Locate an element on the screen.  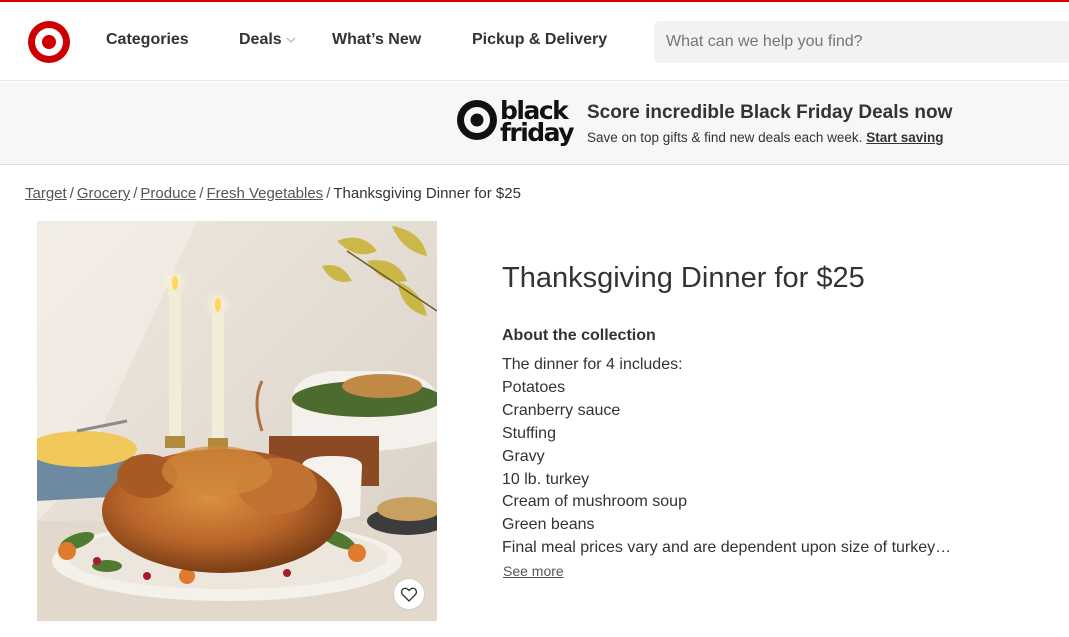
favorite-button is located at coordinates (409, 594).